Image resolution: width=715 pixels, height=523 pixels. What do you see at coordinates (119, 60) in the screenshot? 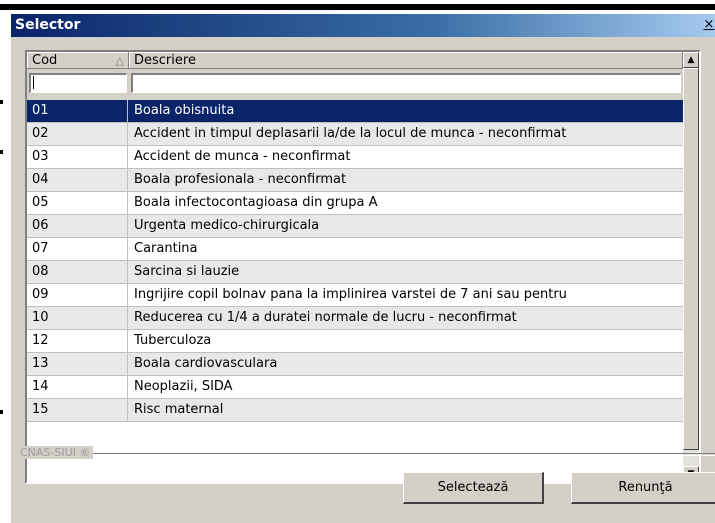
I see `sort-ascending-icon: △` at bounding box center [119, 60].